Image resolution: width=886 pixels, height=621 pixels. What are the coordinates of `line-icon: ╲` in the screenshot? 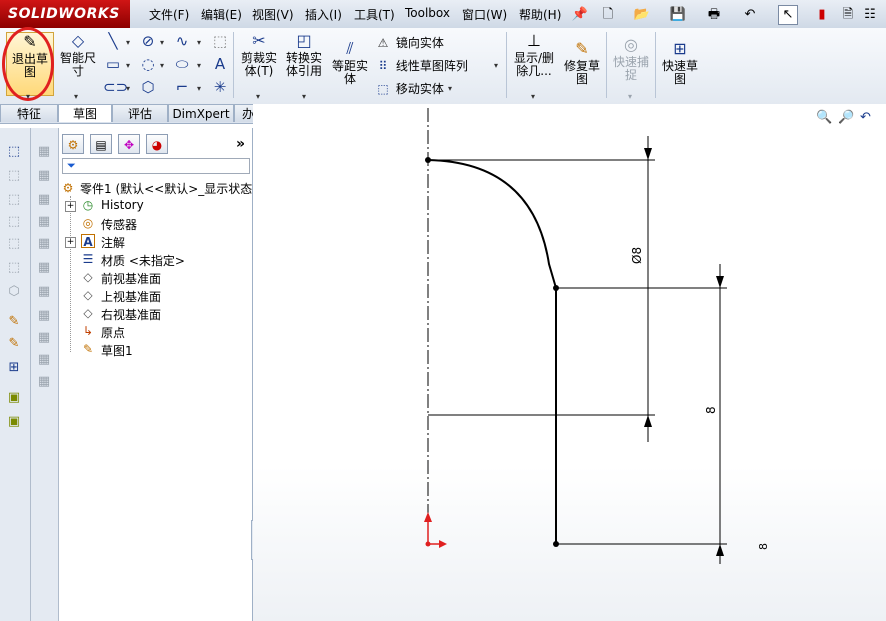 It's located at (113, 41).